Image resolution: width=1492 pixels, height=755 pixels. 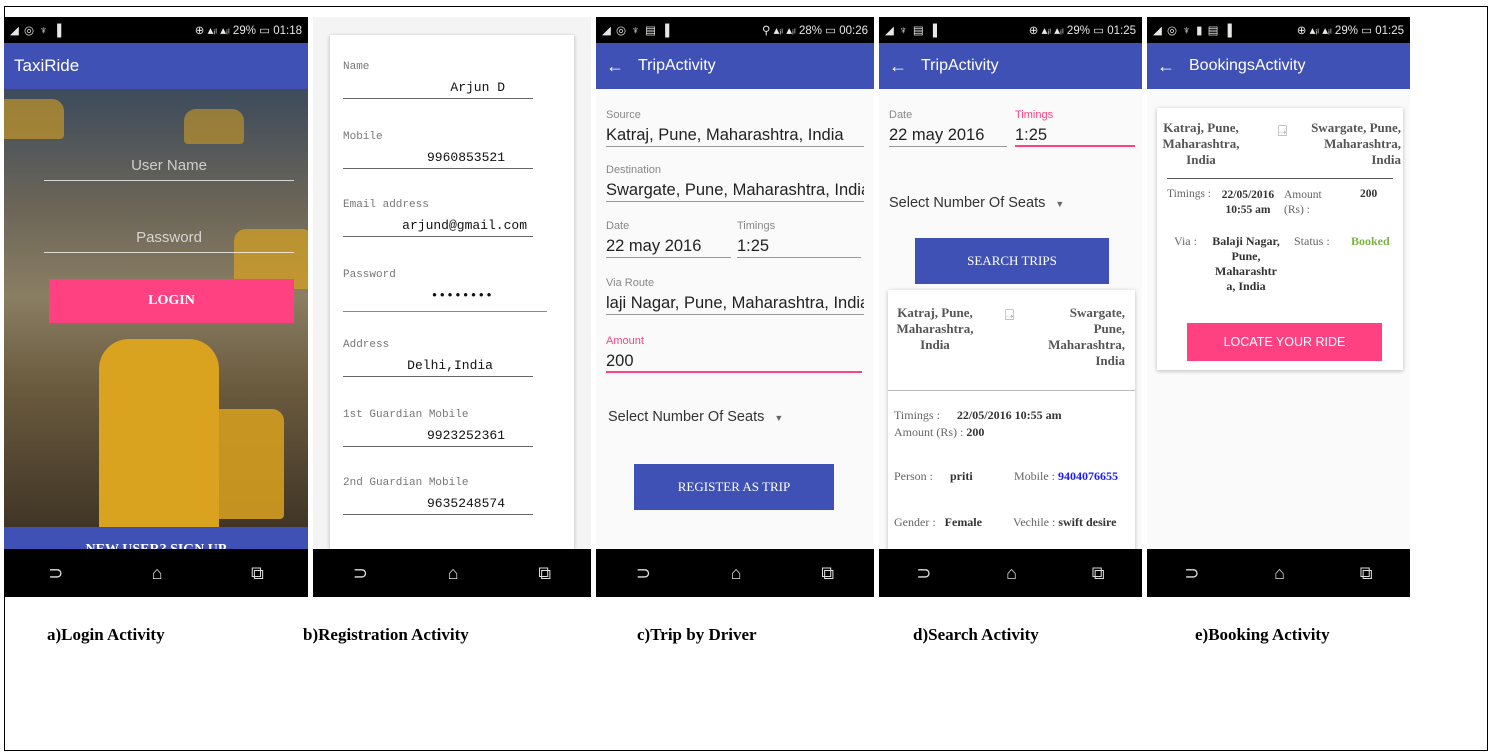 What do you see at coordinates (1247, 65) in the screenshot?
I see `app-title: BookingsActivity` at bounding box center [1247, 65].